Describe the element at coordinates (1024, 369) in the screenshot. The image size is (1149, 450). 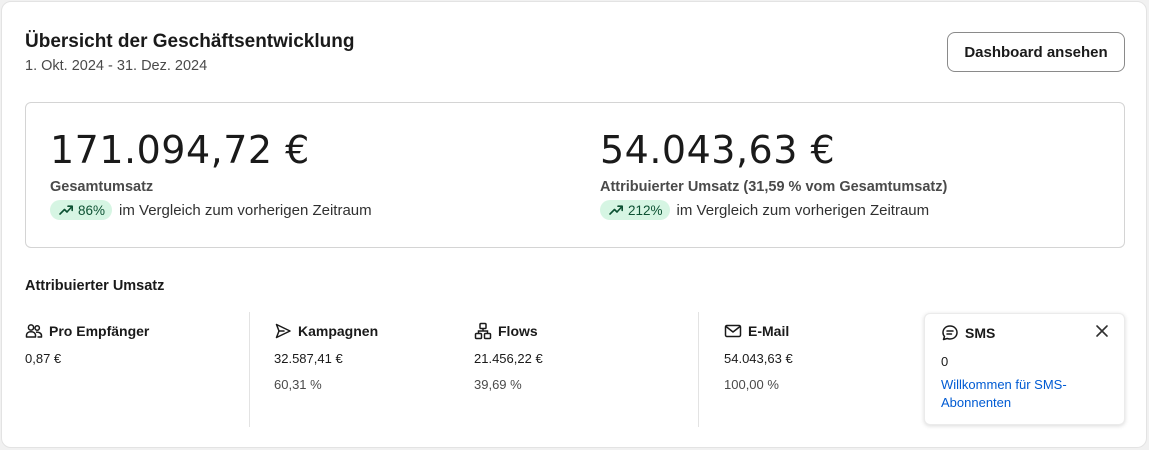
I see `sms-card: SMS 0 Willkommen für SMS-Abonnenten` at that location.